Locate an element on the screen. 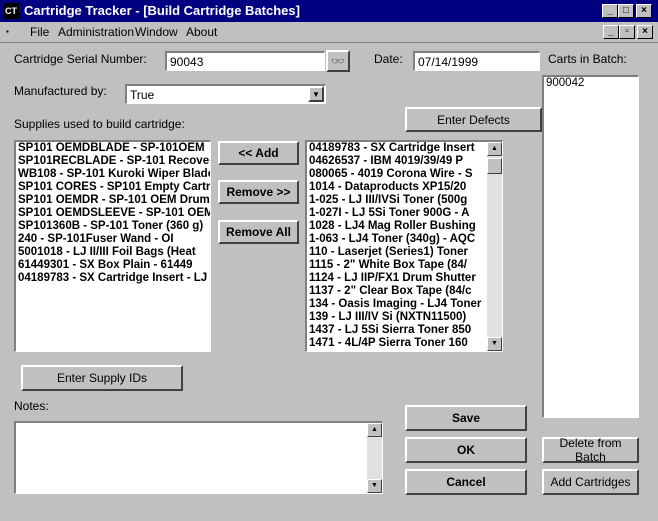 The height and width of the screenshot is (521, 658). serial-number-input: 90043 is located at coordinates (245, 61).